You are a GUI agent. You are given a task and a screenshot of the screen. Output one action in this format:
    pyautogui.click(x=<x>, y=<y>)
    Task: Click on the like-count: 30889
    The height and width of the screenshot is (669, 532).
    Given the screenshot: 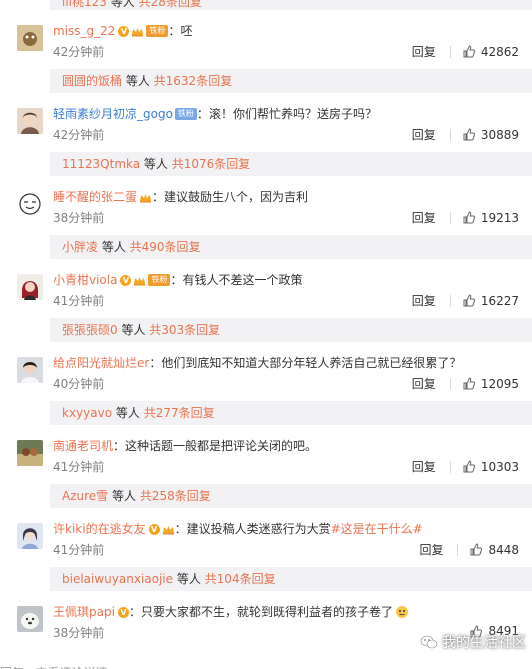 What is the action you would take?
    pyautogui.click(x=499, y=134)
    